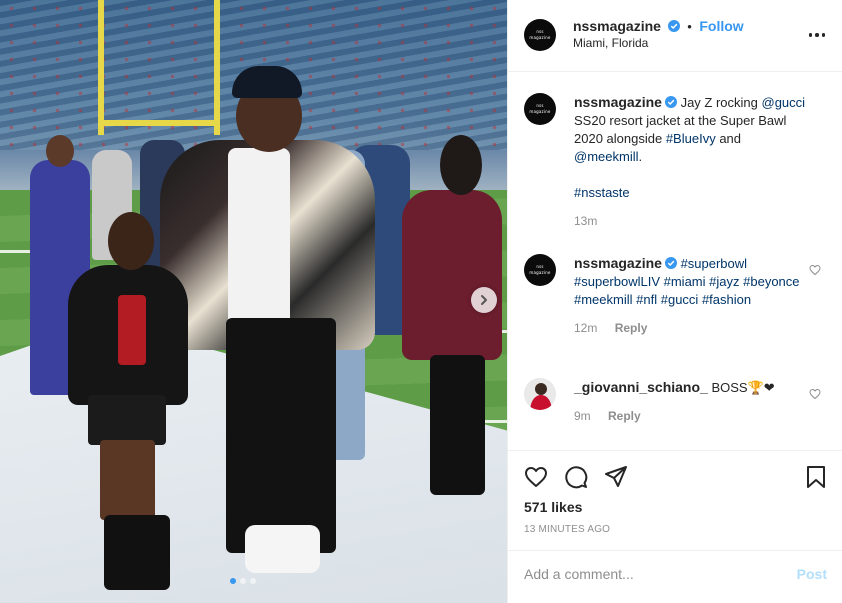 The width and height of the screenshot is (842, 603). What do you see at coordinates (714, 263) in the screenshot?
I see `hashtag-link: #superbowl` at bounding box center [714, 263].